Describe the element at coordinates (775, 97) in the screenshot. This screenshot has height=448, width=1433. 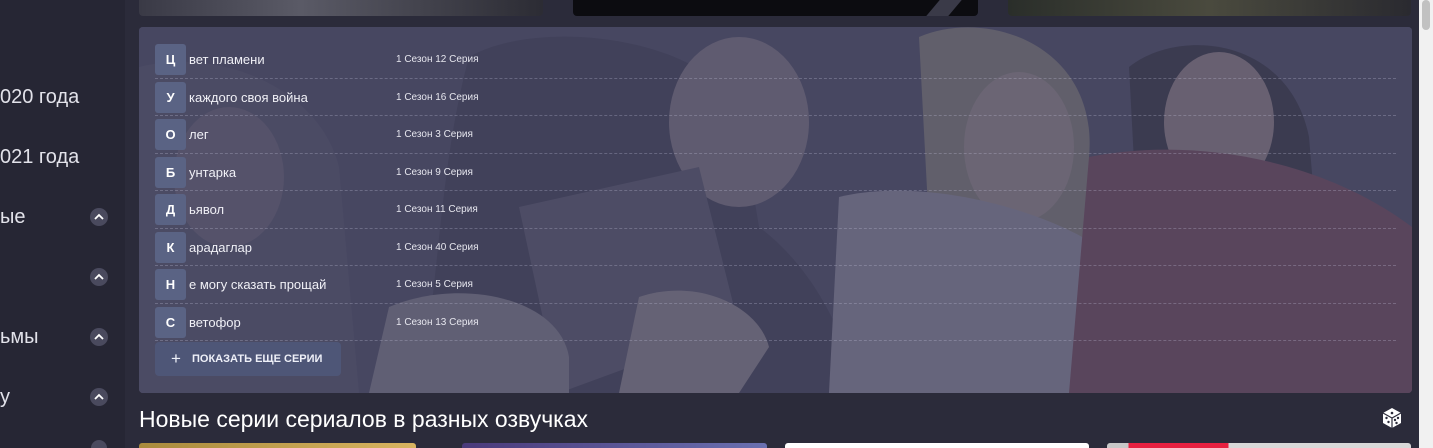
I see `list-item: У каждого своя война 1 Сезон 16 Серия` at that location.